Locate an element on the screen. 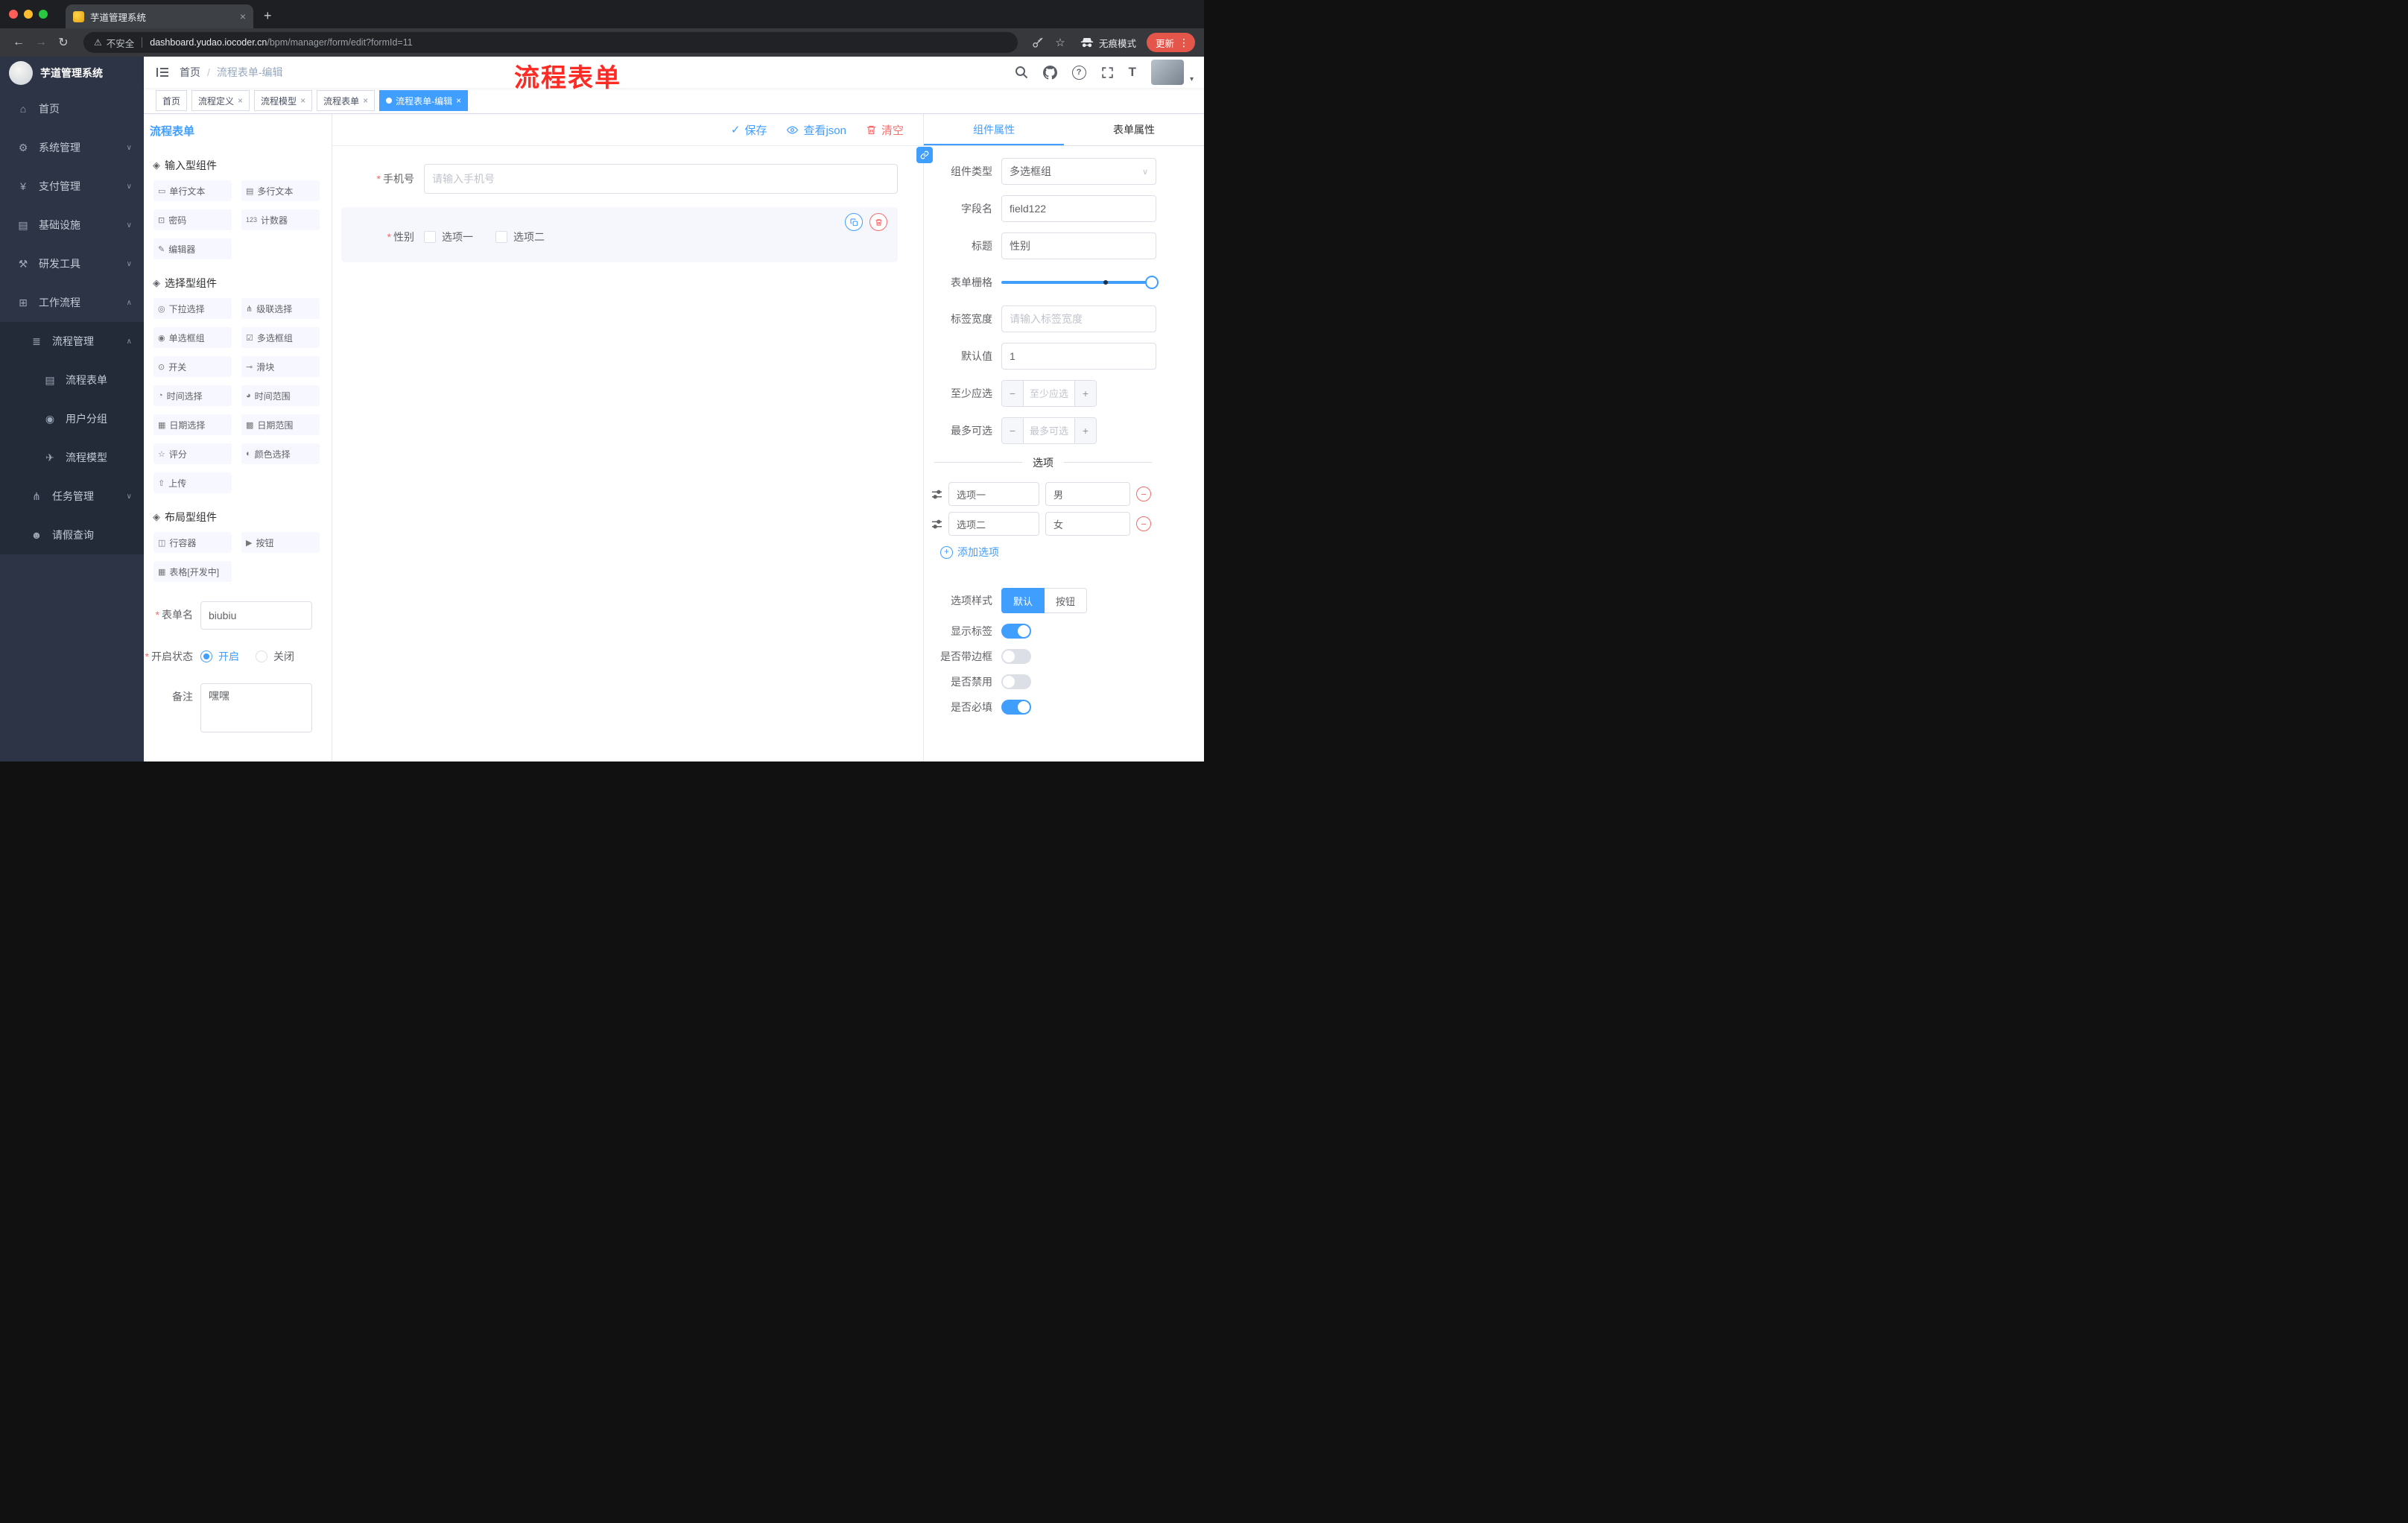 The width and height of the screenshot is (2408, 1523). palette-item-upload: ⇧ 上传 is located at coordinates (192, 483).